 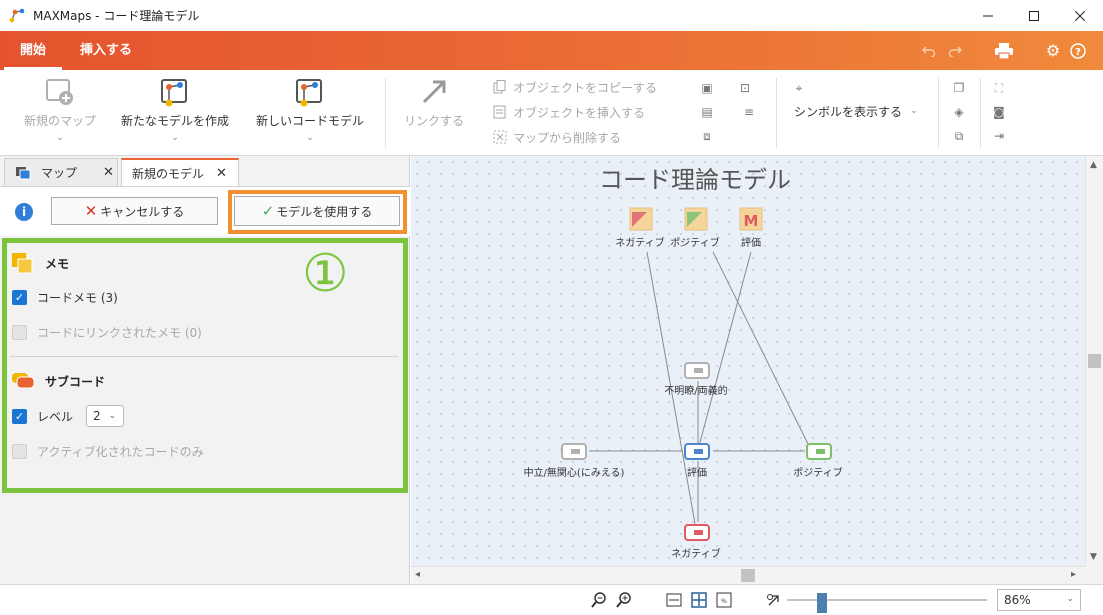 I want to click on group-icon: ⧈, so click(x=707, y=136).